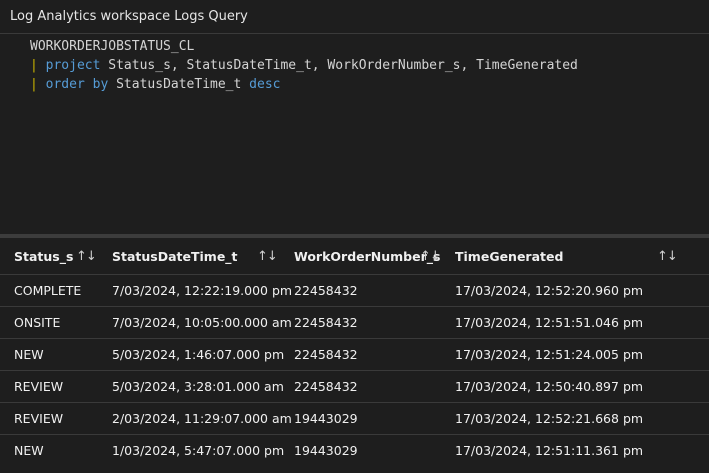 This screenshot has height=473, width=709. What do you see at coordinates (549, 418) in the screenshot?
I see `cell-time-generated: 17/03/2024, 12:52:21.668 pm` at bounding box center [549, 418].